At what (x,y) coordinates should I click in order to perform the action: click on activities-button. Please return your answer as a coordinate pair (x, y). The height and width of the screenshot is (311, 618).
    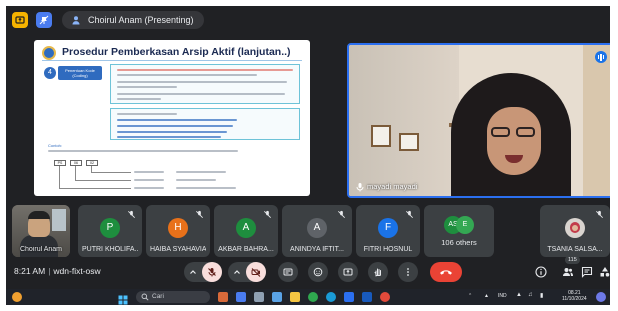
    Looking at the image, I should click on (604, 272).